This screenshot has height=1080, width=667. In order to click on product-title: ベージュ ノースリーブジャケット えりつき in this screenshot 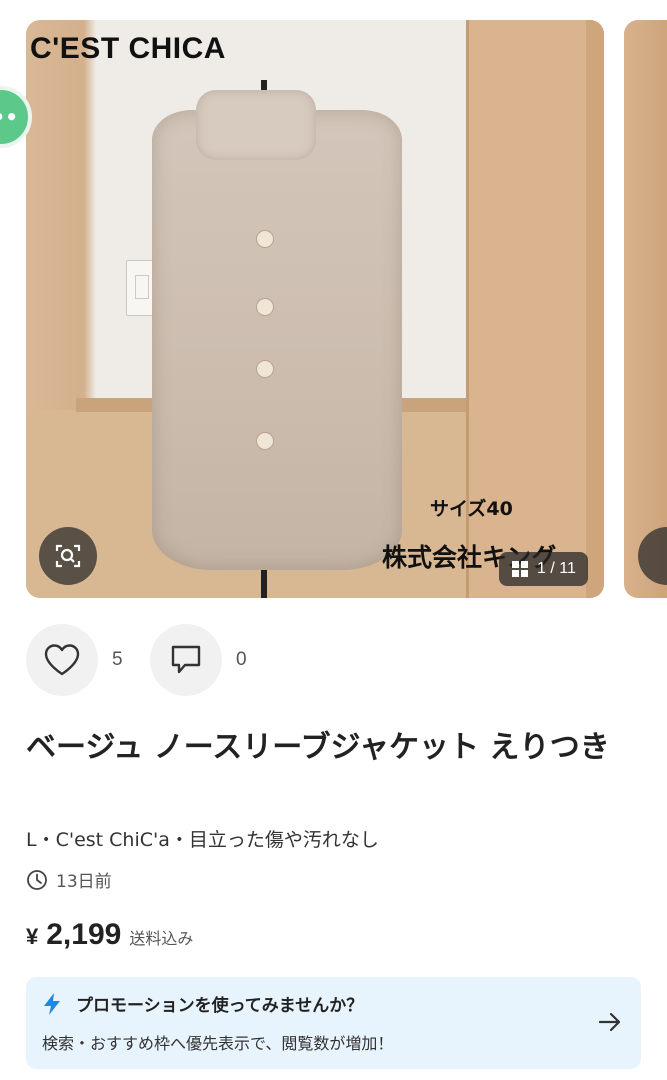, I will do `click(318, 747)`.